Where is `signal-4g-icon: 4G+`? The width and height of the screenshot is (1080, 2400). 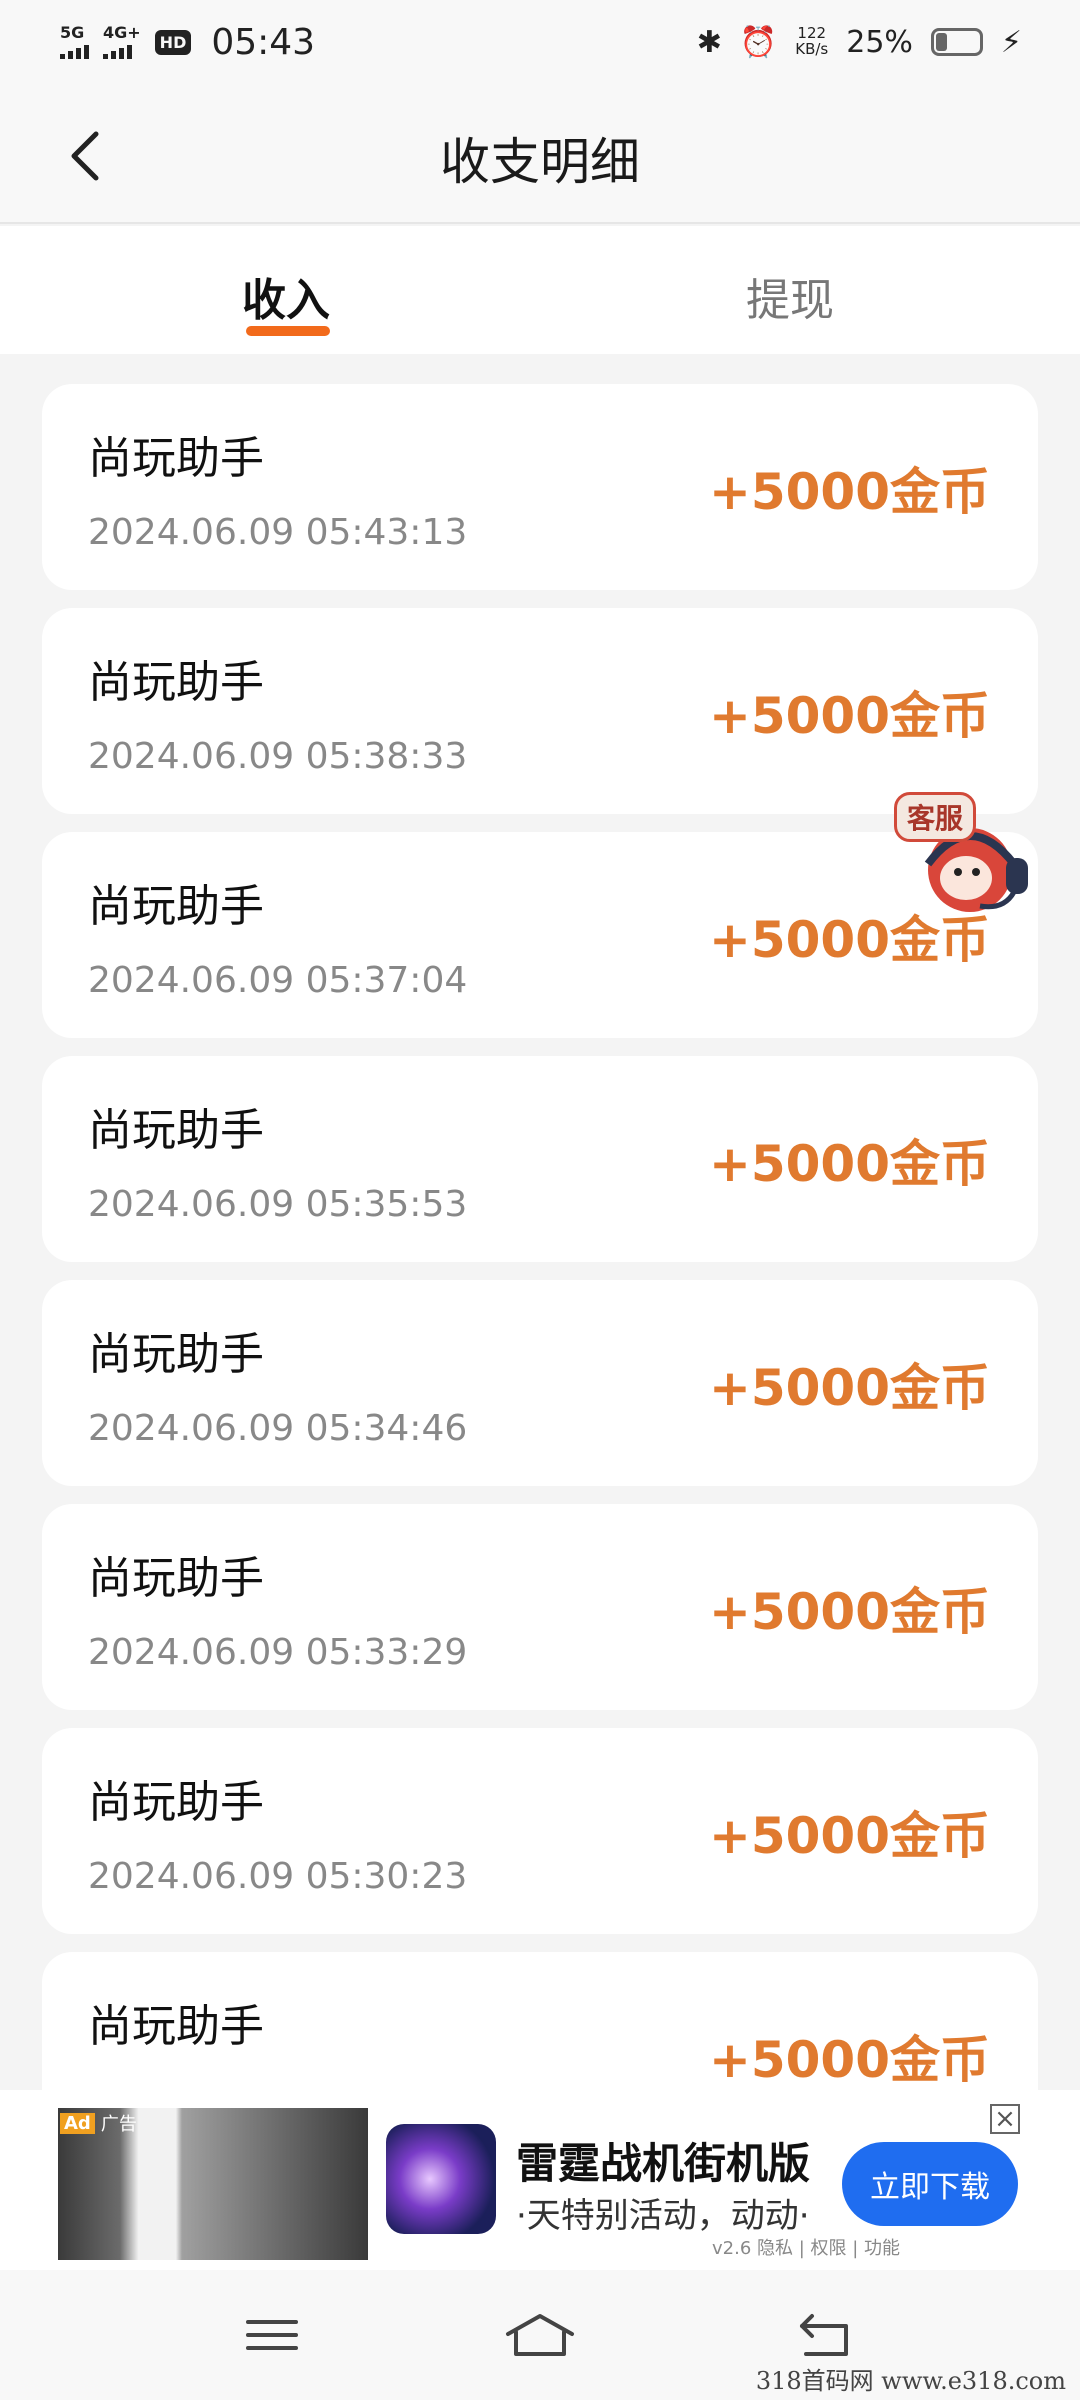 signal-4g-icon: 4G+ is located at coordinates (122, 42).